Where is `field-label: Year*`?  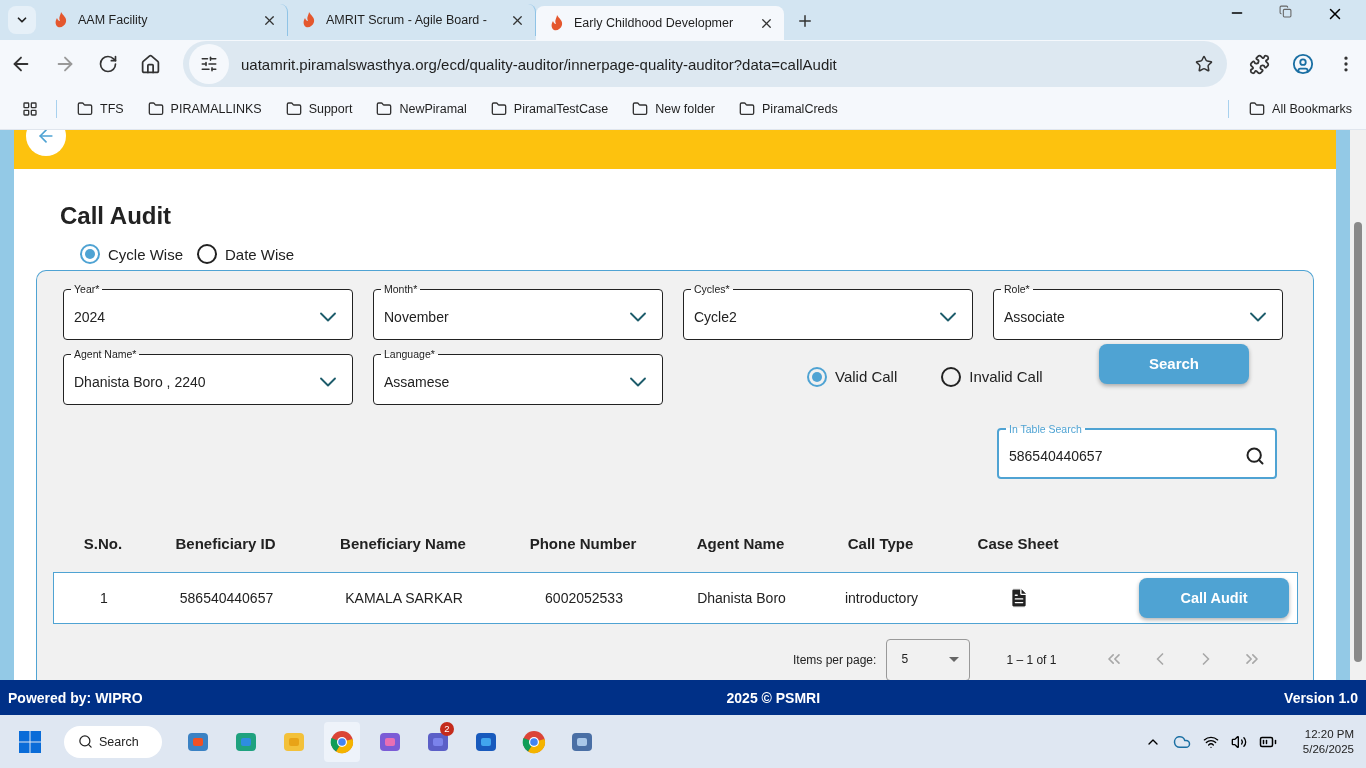 field-label: Year* is located at coordinates (87, 289).